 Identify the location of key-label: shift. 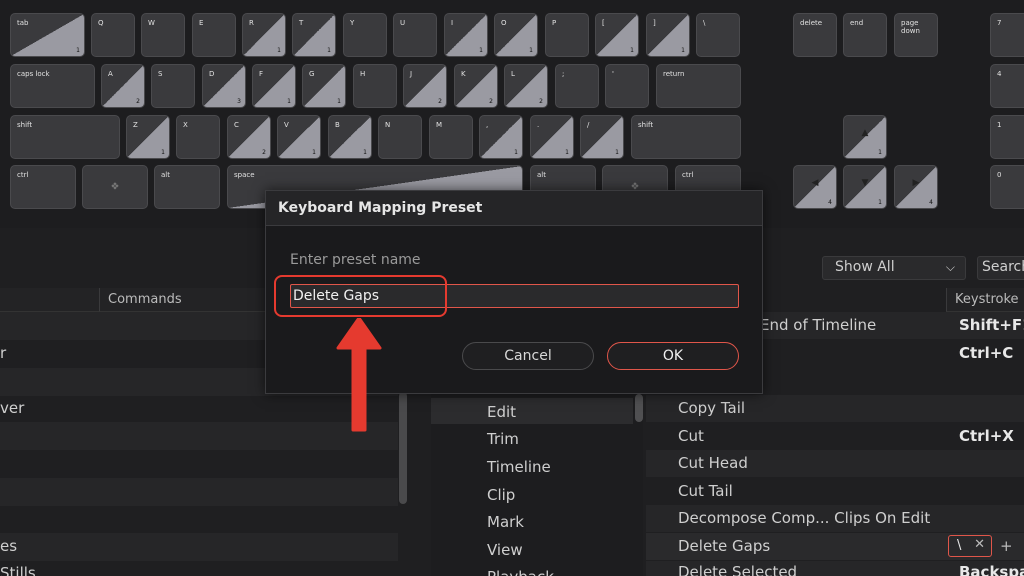
(646, 125).